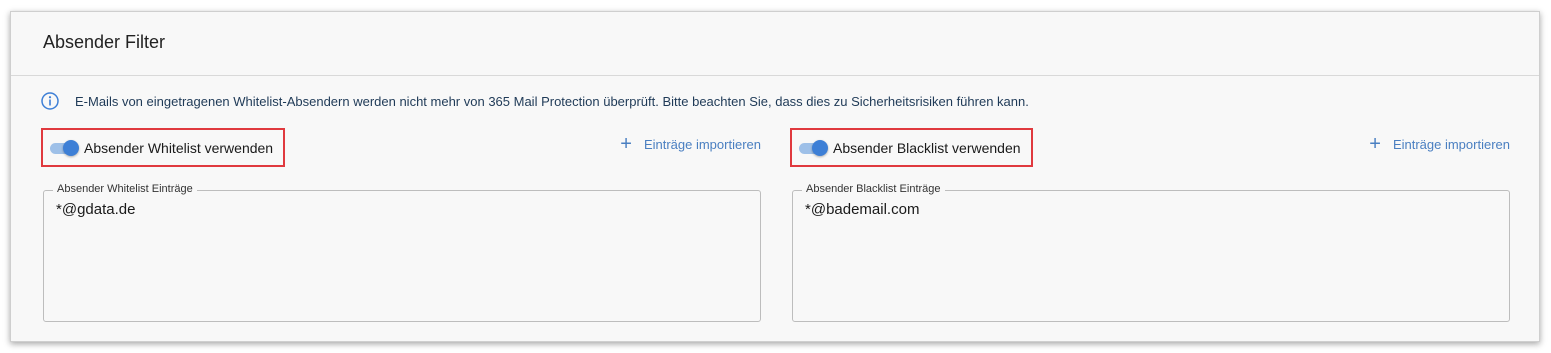 The height and width of the screenshot is (353, 1551). I want to click on blacklist-import-label: Einträge importieren, so click(1451, 144).